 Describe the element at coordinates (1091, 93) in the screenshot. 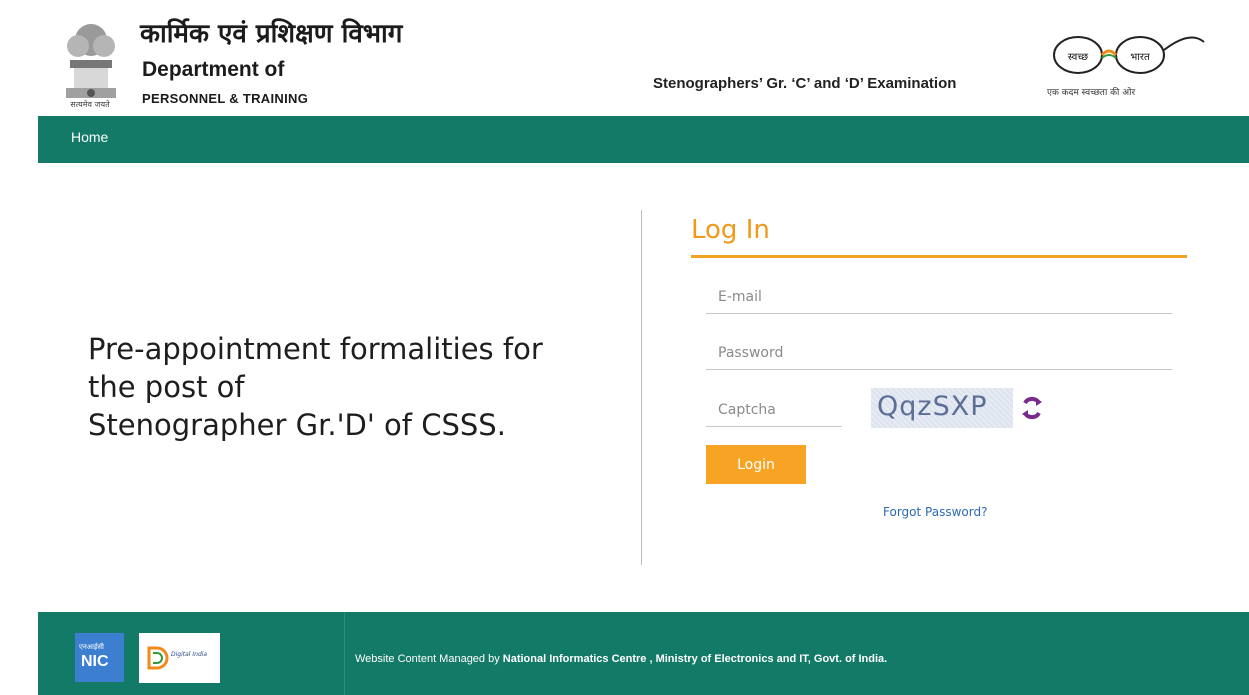

I see `swachh-caption: एक कदम स्वच्छता की ओर` at that location.